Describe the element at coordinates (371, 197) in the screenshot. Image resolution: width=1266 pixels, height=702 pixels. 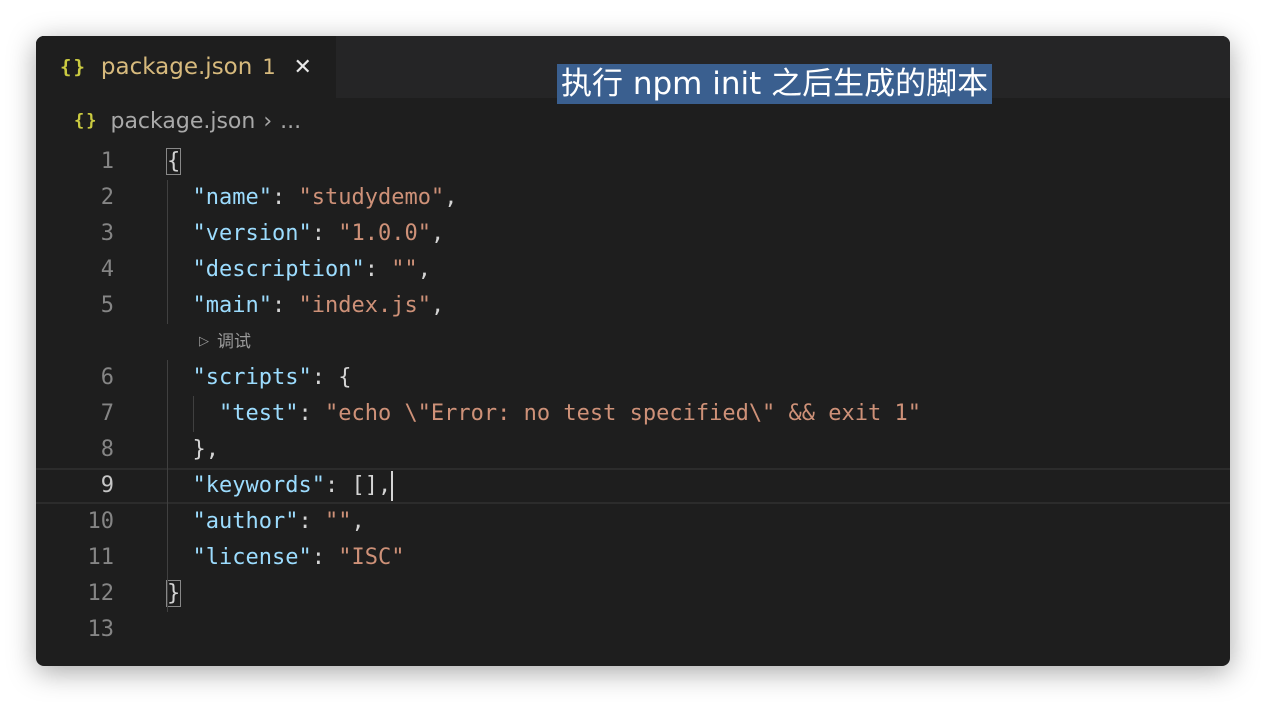
I see `json-string-value: "studydemo"` at that location.